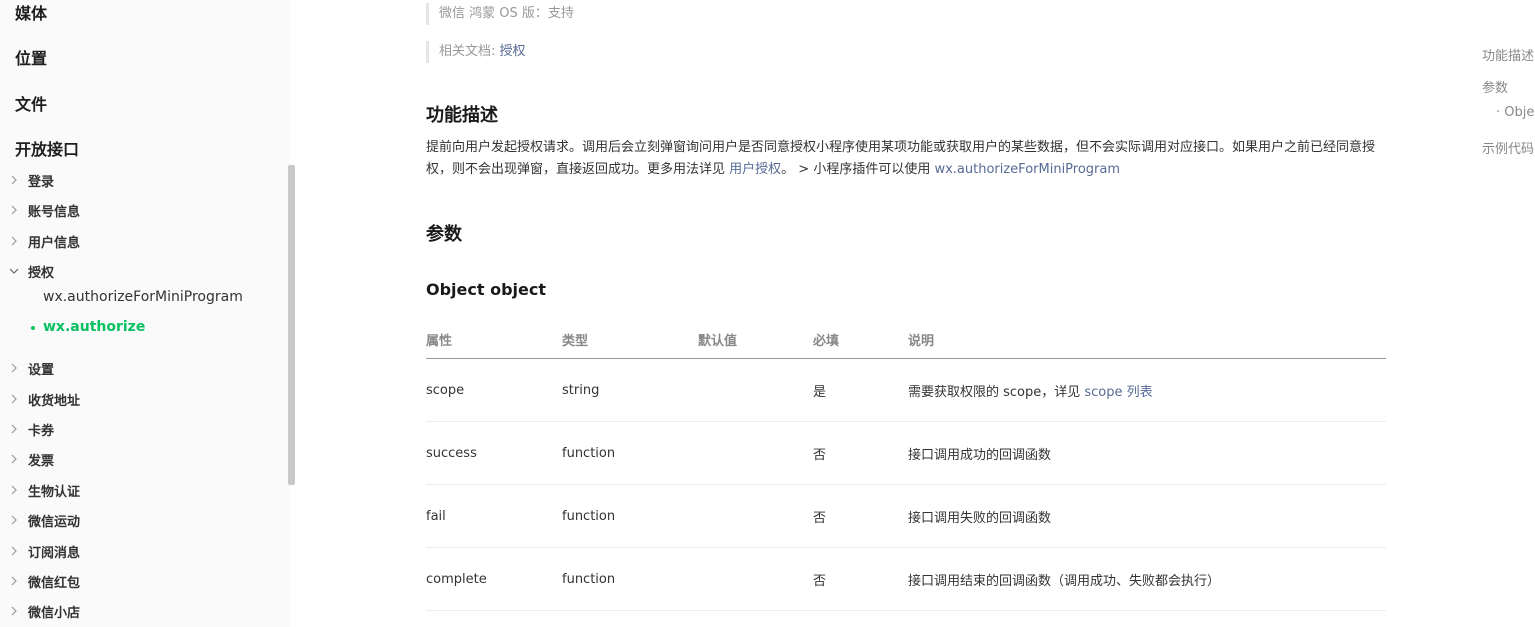 This screenshot has height=627, width=1535. Describe the element at coordinates (1147, 453) in the screenshot. I see `cell-description: 接口调用成功的回调函数` at that location.